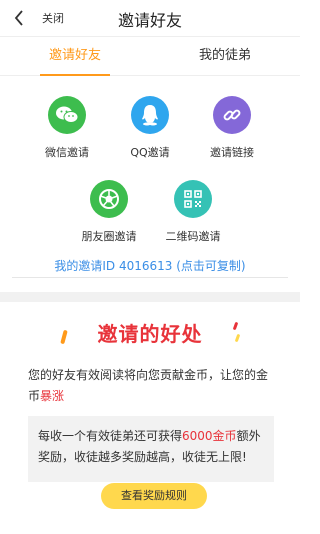 Image resolution: width=320 pixels, height=534 pixels. I want to click on share-qq-label: QQ邀请, so click(150, 152).